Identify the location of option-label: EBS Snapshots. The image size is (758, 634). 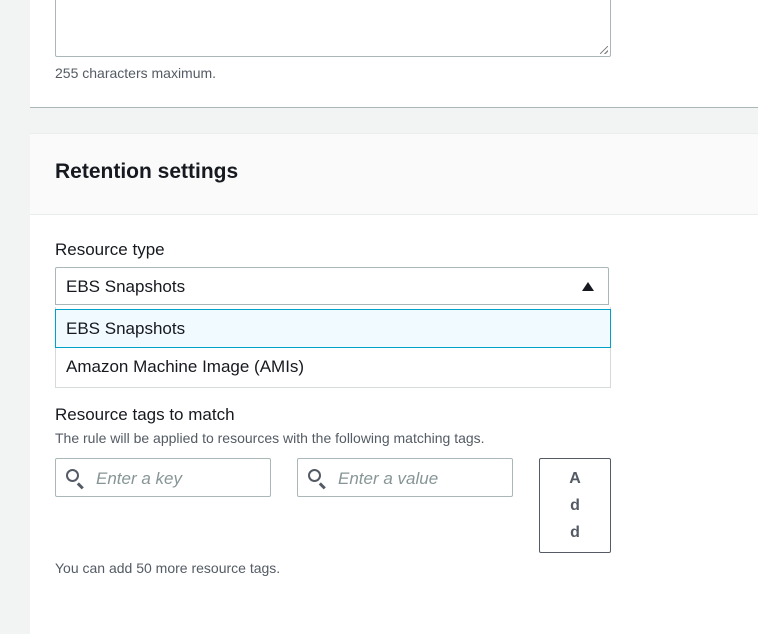
(126, 328).